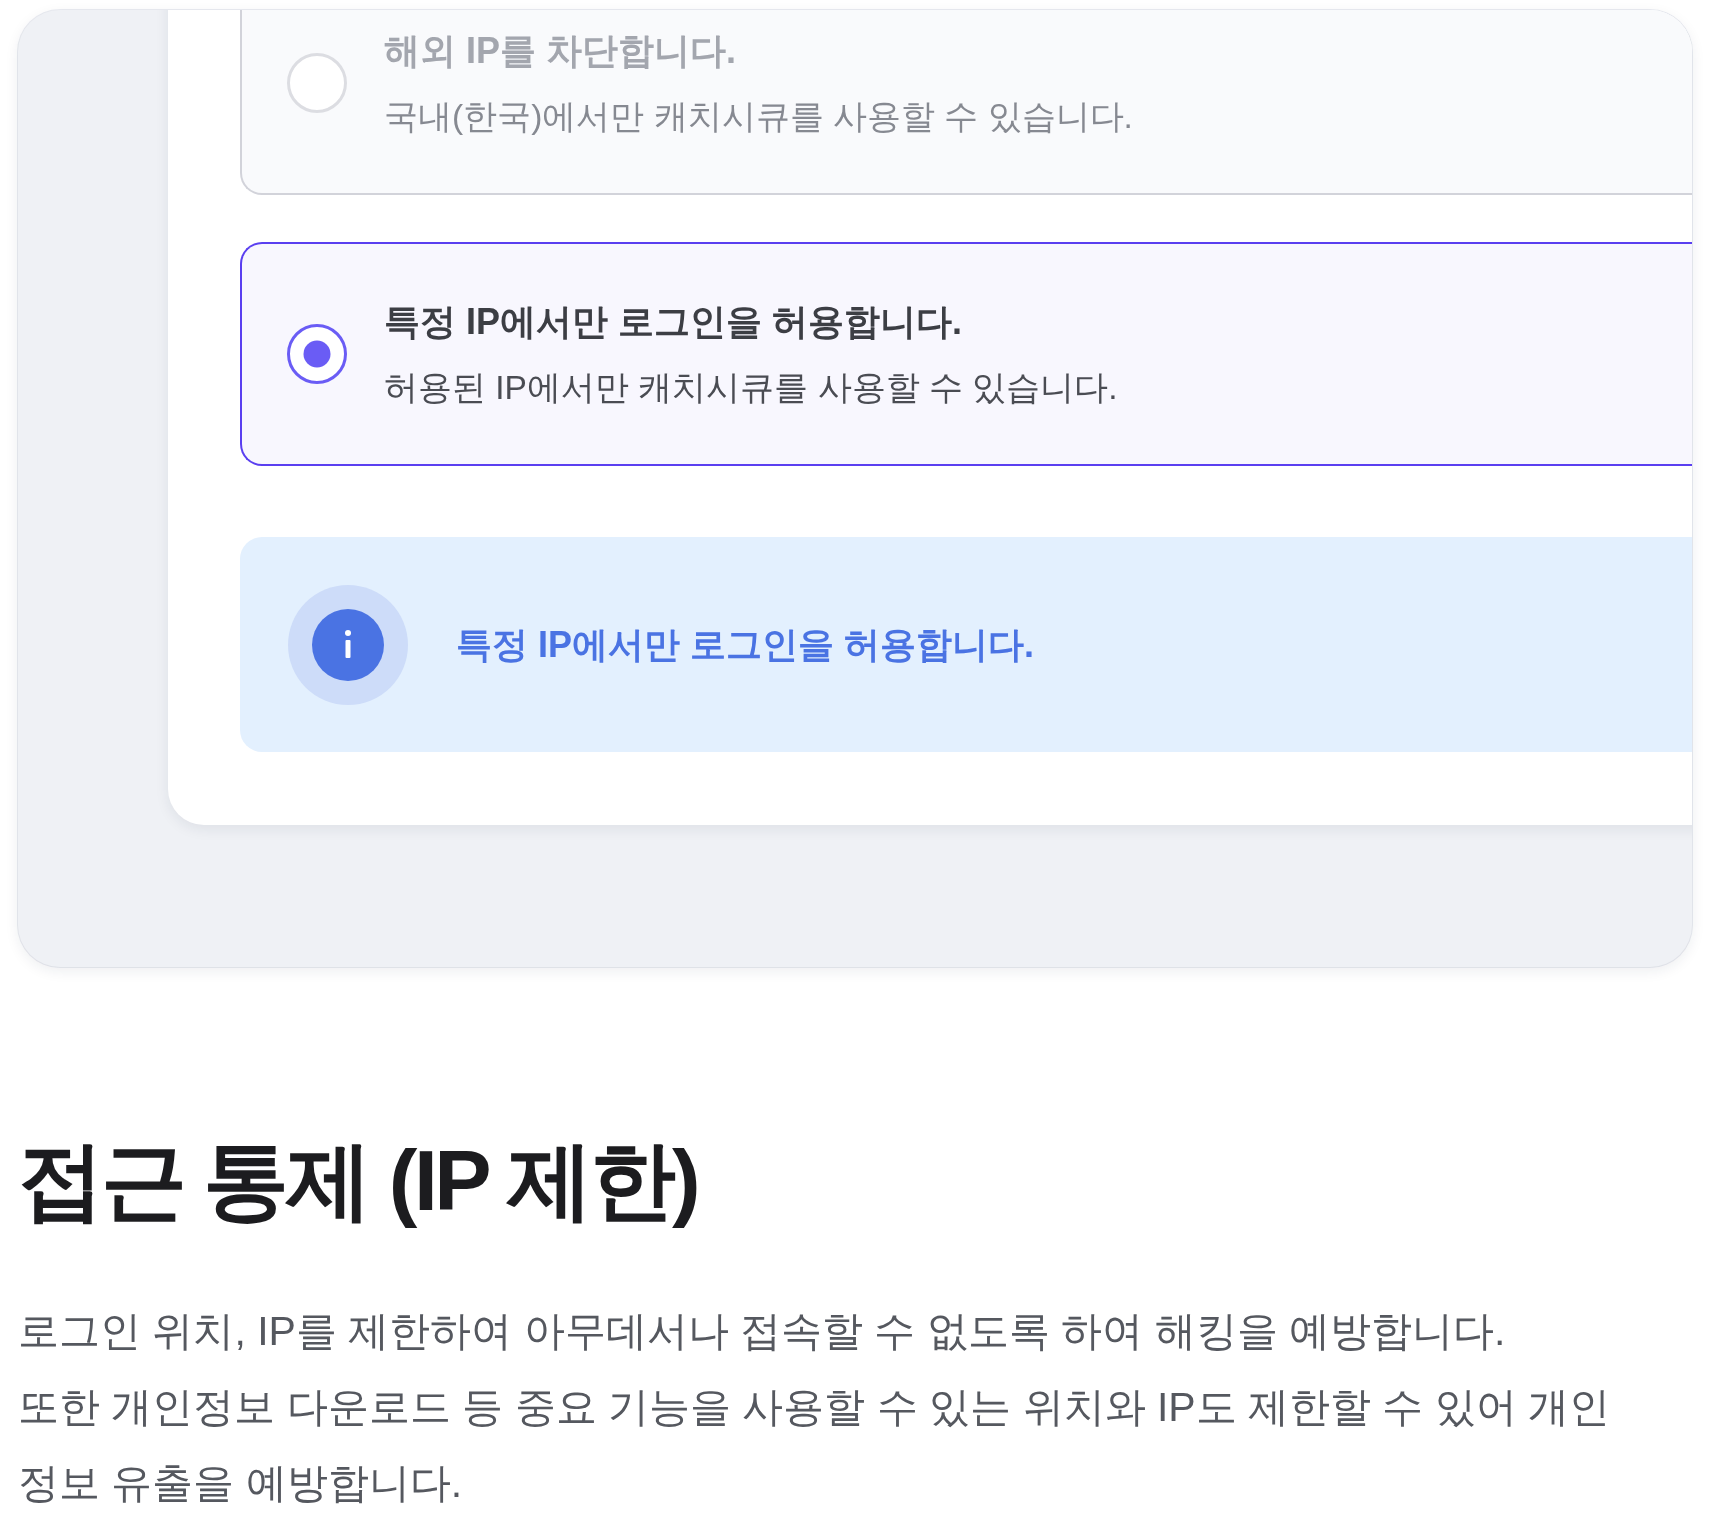 This screenshot has width=1710, height=1518. What do you see at coordinates (751, 388) in the screenshot?
I see `option-description: 허용된 IP에서만 캐치시큐를 사용할 수 있습니다.` at bounding box center [751, 388].